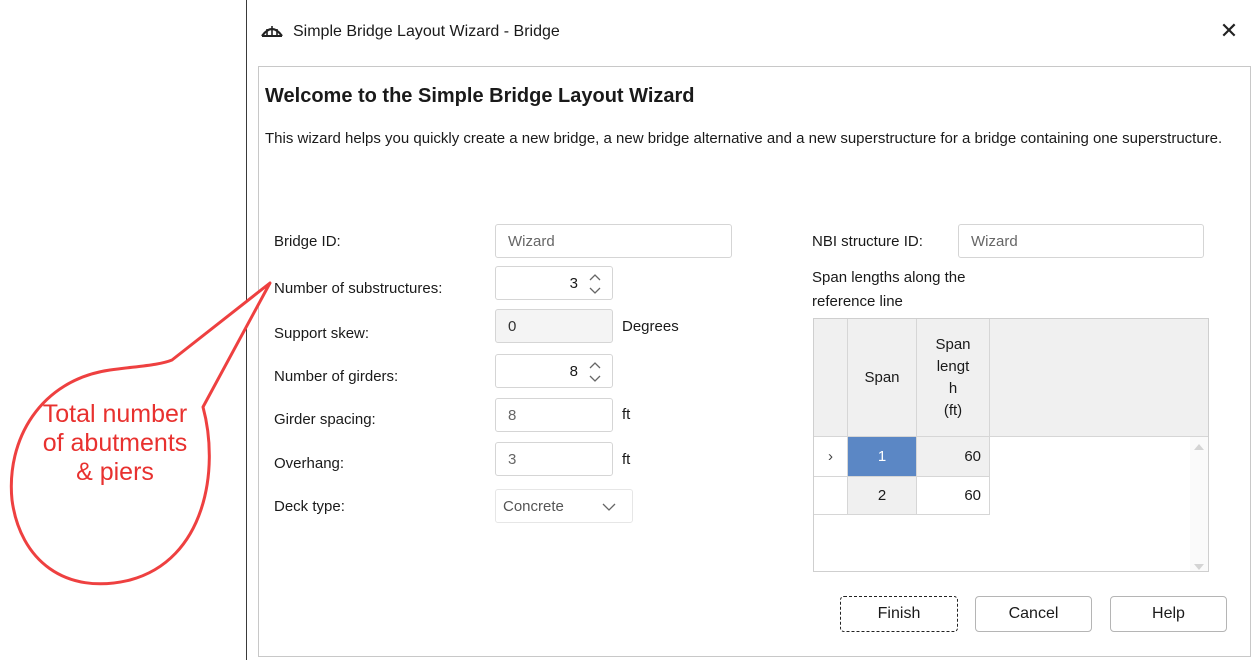  I want to click on callout-bubble, so click(140, 433).